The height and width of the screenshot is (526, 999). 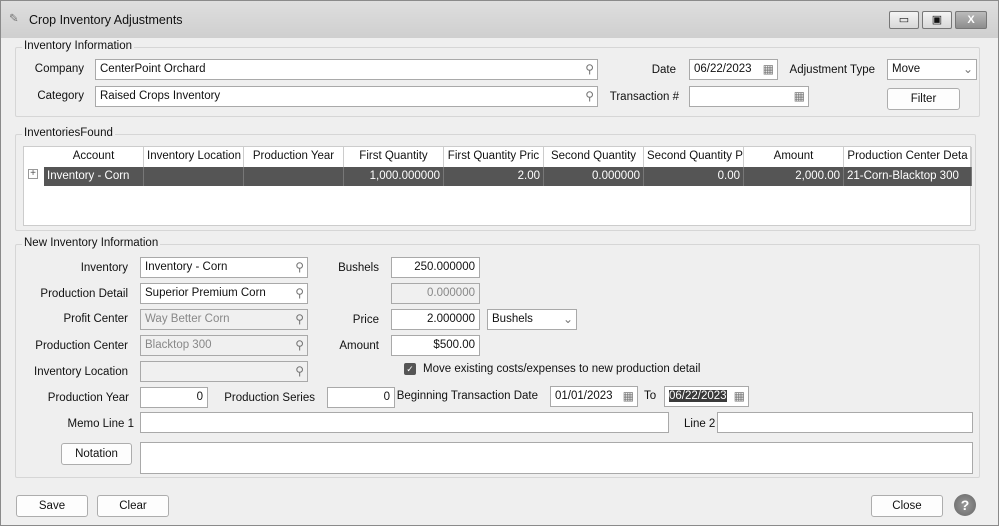 I want to click on cell-year, so click(x=294, y=176).